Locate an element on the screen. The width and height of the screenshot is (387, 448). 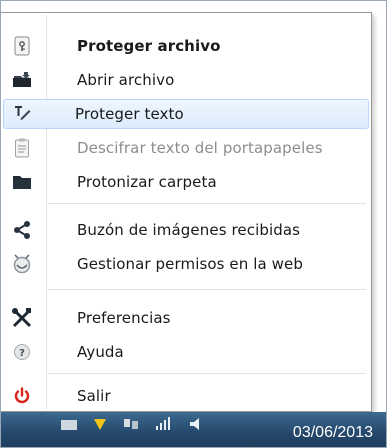
menu-item-web-permissions: Gestionar permisos en la web is located at coordinates (186, 264).